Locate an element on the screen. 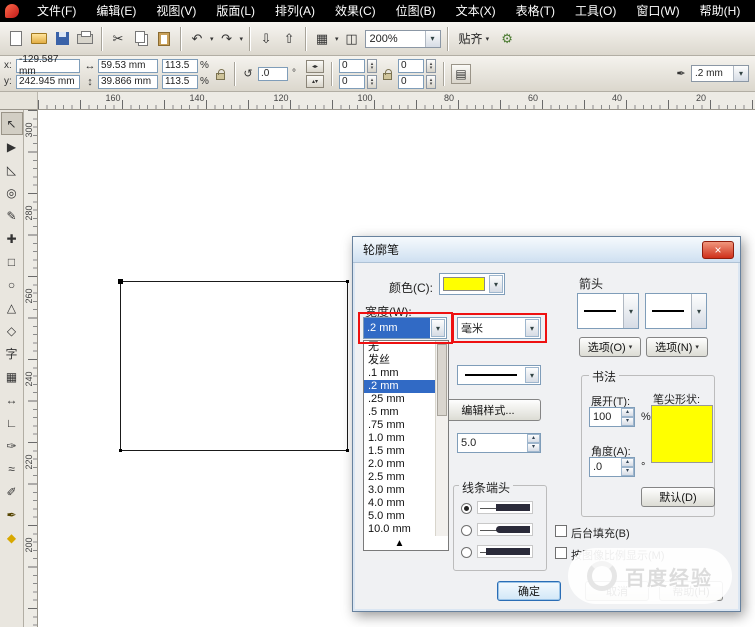 The width and height of the screenshot is (755, 627). angle-field: .0 is located at coordinates (612, 467).